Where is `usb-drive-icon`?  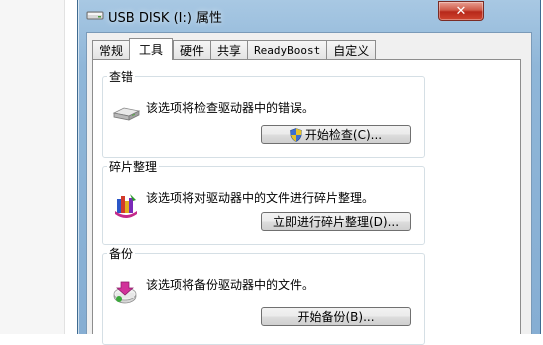
usb-drive-icon is located at coordinates (95, 15).